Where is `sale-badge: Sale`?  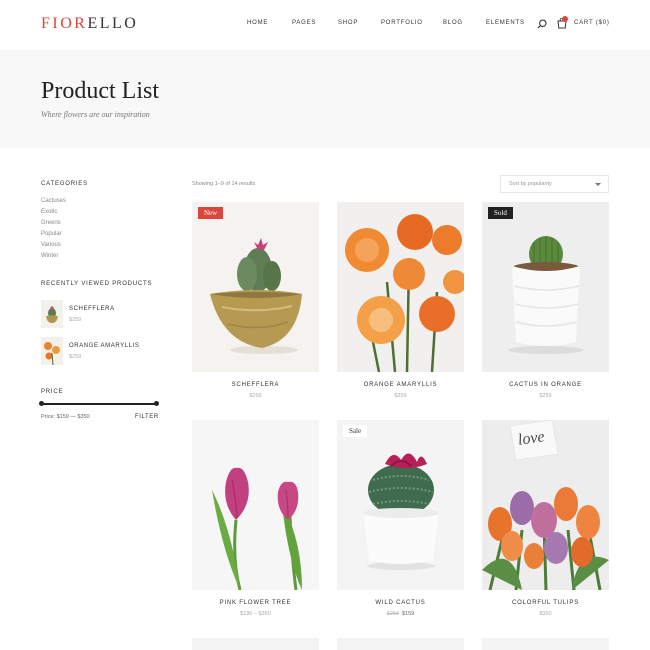 sale-badge: Sale is located at coordinates (355, 431).